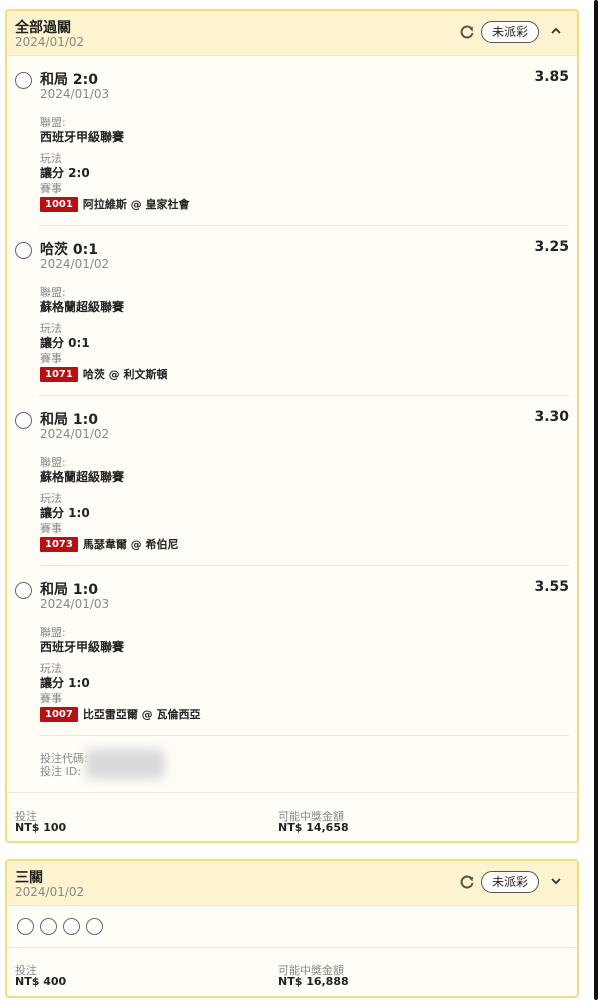 This screenshot has height=1000, width=613. Describe the element at coordinates (551, 247) in the screenshot. I see `leg-odds: 3.25` at that location.